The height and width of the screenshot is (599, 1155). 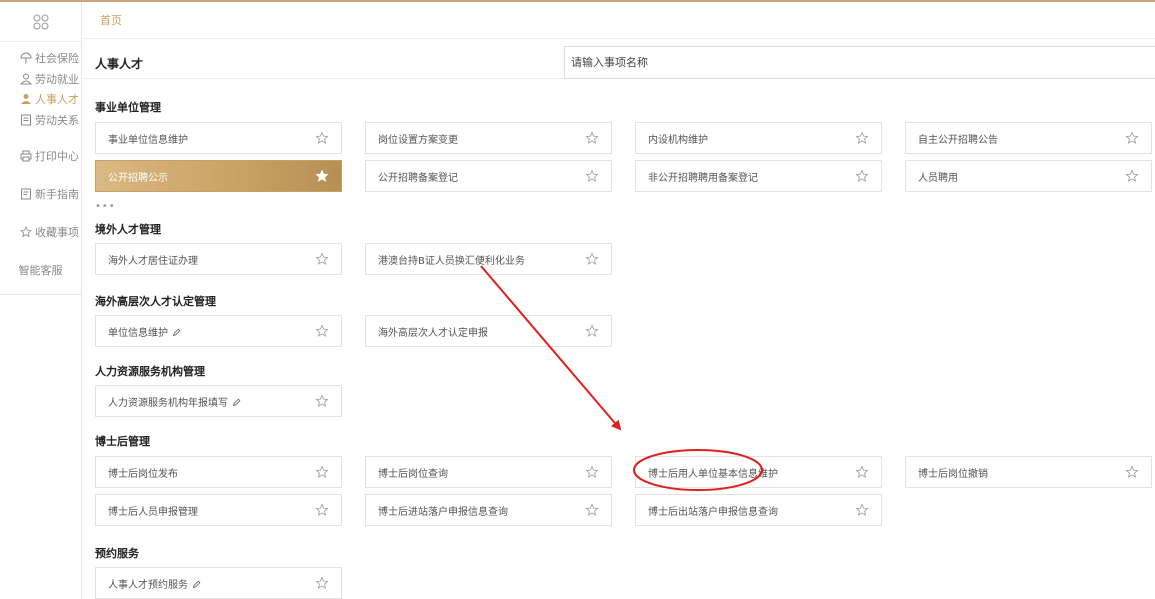 I want to click on sidebar-item-social-insurance: 社会保险, so click(x=40, y=58).